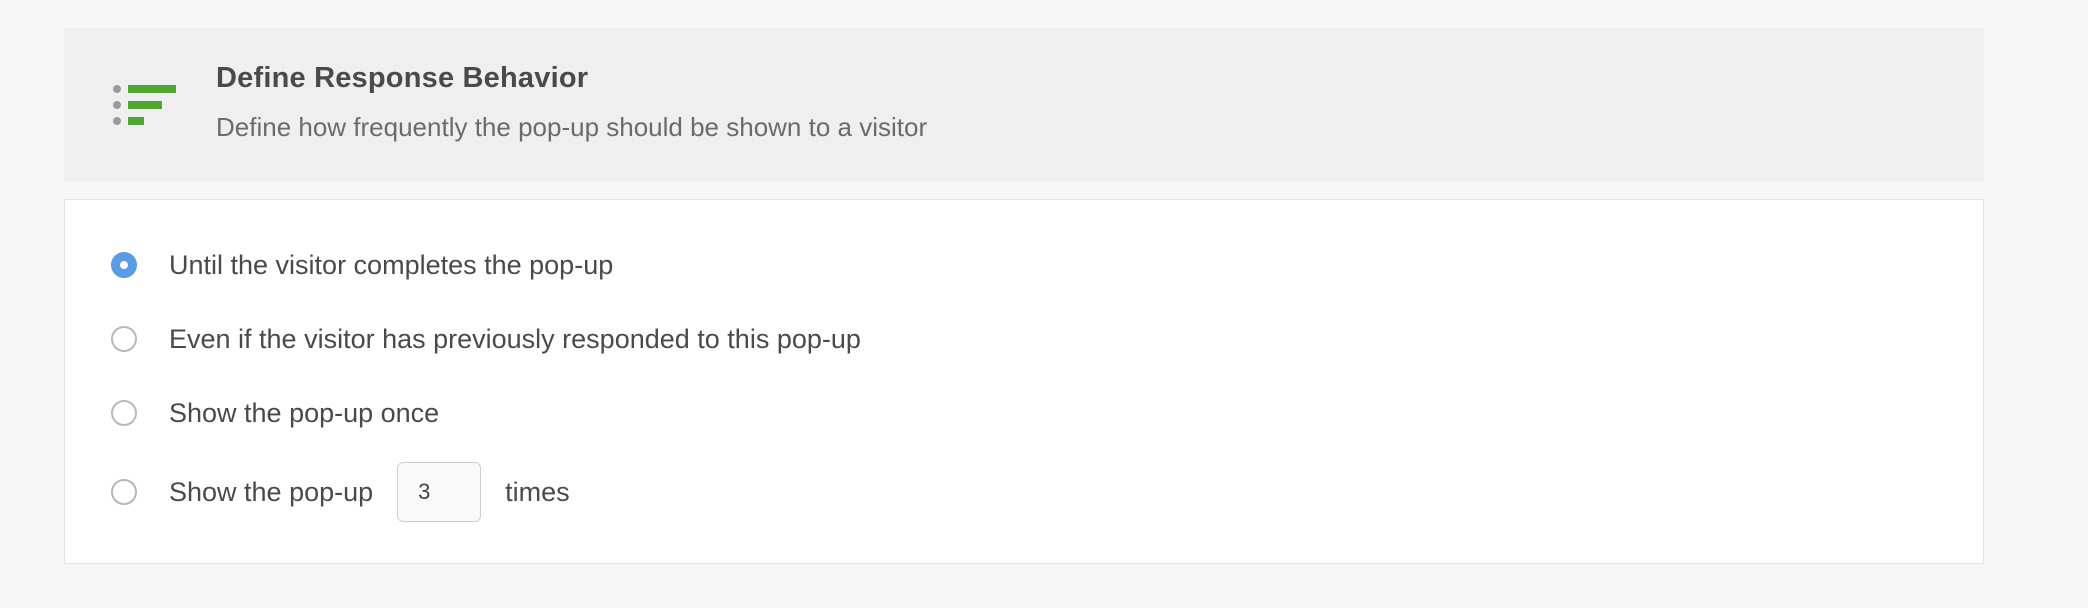 The width and height of the screenshot is (2088, 608). What do you see at coordinates (144, 105) in the screenshot?
I see `response-frequency-icon` at bounding box center [144, 105].